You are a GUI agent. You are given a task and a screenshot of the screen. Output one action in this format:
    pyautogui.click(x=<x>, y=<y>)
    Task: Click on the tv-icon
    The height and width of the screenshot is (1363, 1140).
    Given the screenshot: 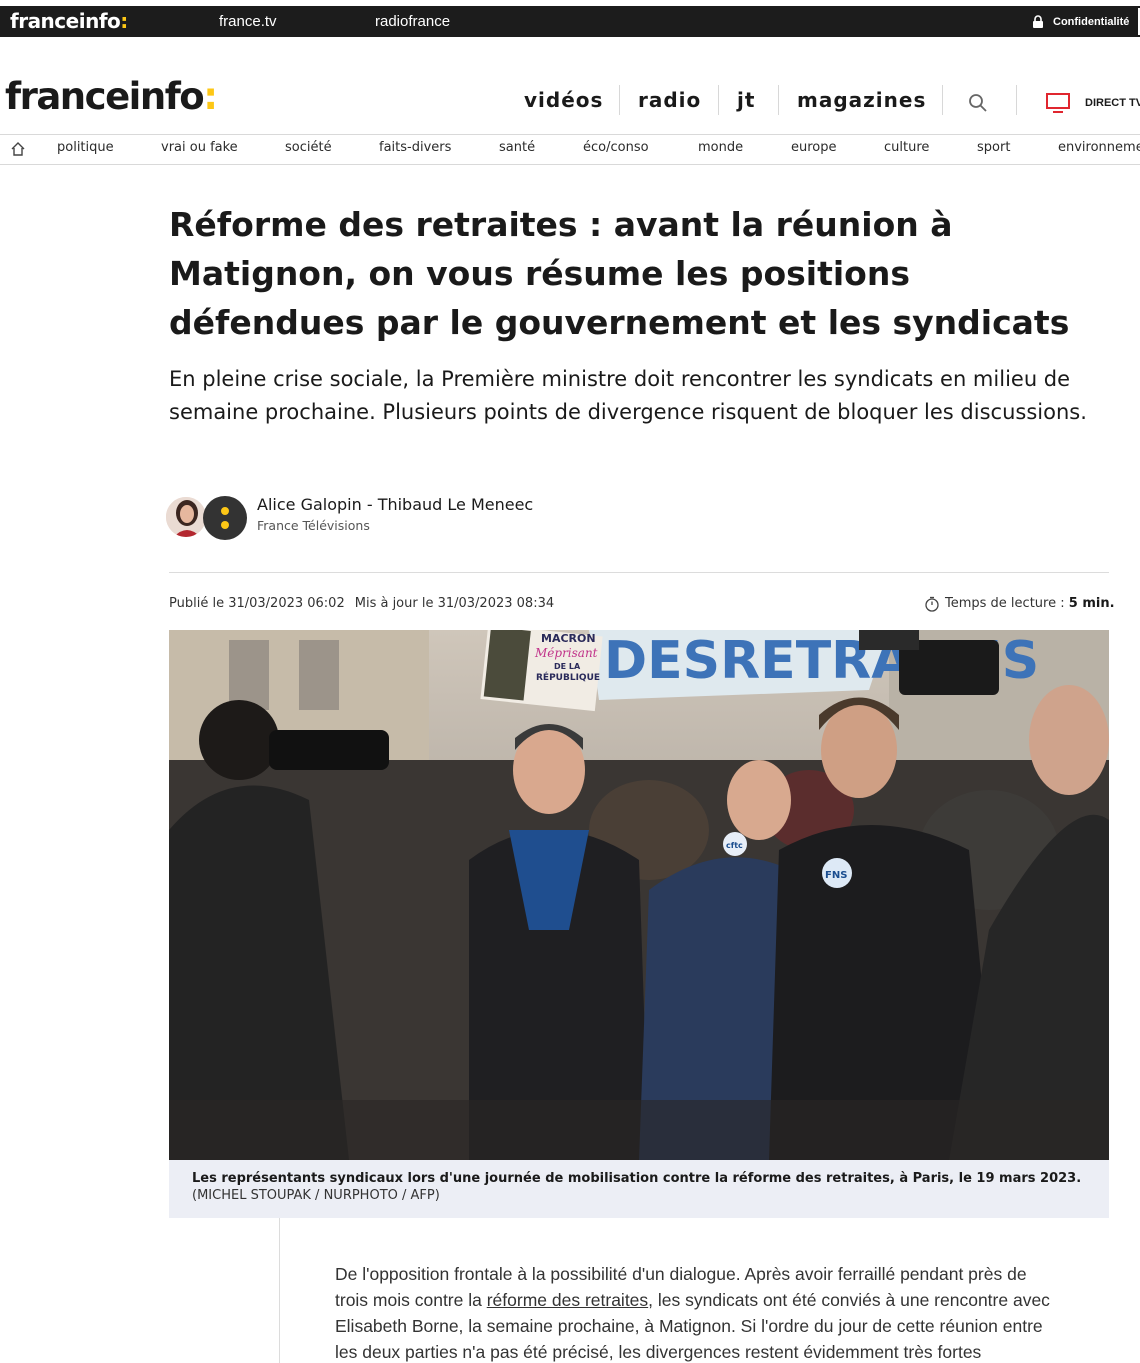 What is the action you would take?
    pyautogui.click(x=1058, y=103)
    